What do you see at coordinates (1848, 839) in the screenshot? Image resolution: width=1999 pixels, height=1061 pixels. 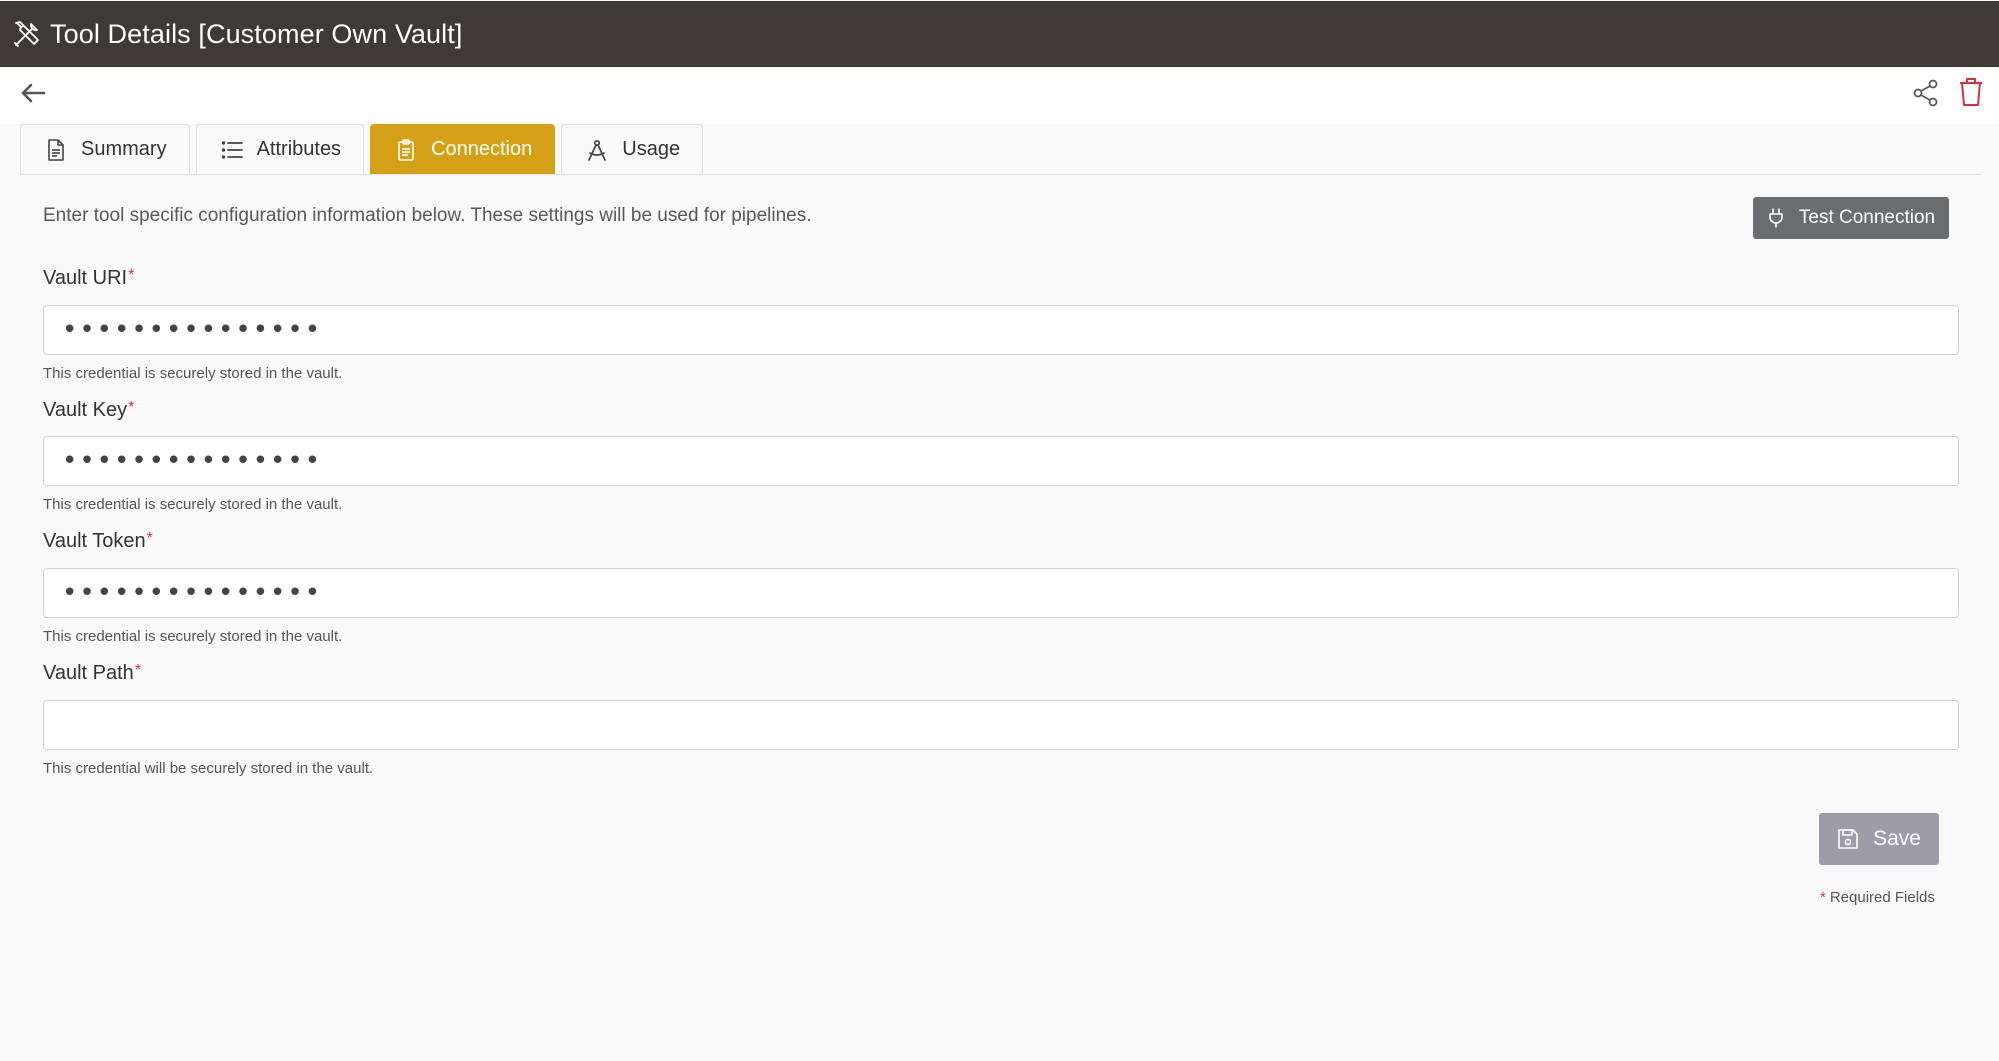 I see `save-icon` at bounding box center [1848, 839].